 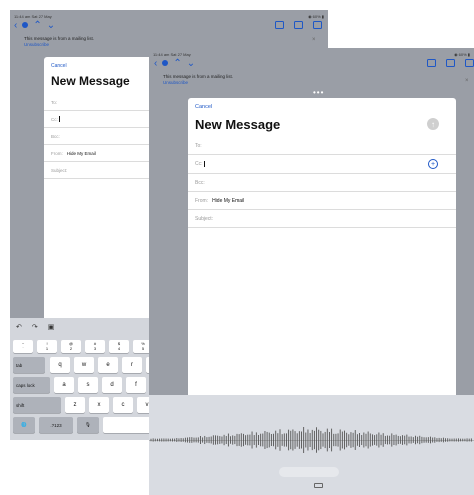 I want to click on dictation-waveform, so click(x=311, y=440).